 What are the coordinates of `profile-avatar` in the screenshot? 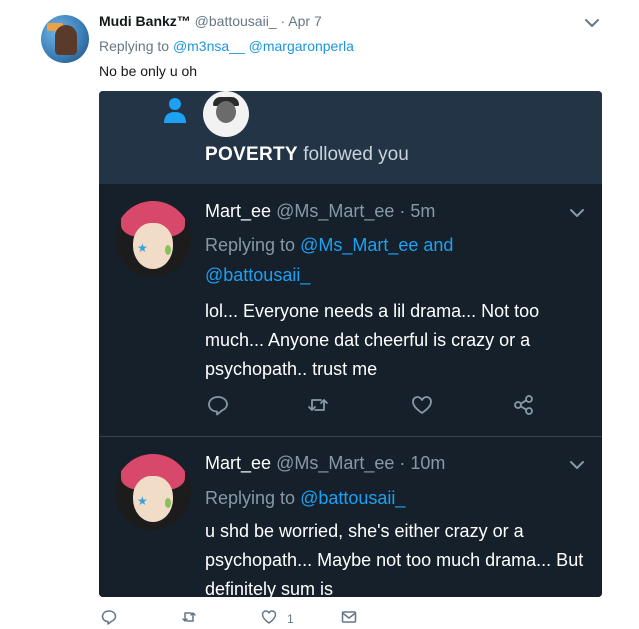 It's located at (65, 39).